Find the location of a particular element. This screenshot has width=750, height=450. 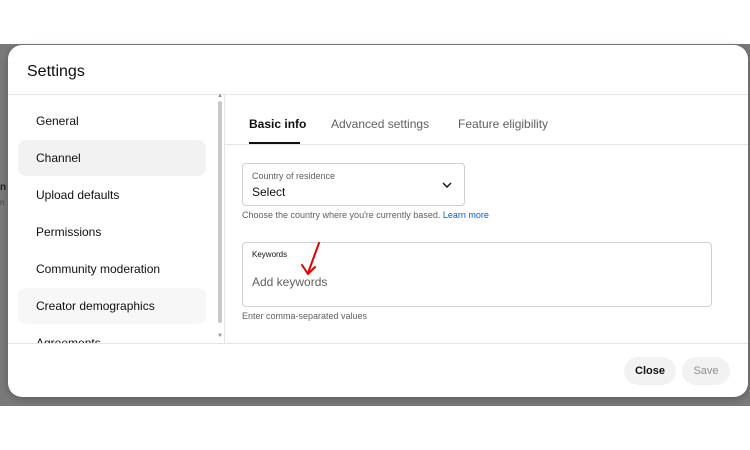

keywords-label: Keywords is located at coordinates (270, 254).